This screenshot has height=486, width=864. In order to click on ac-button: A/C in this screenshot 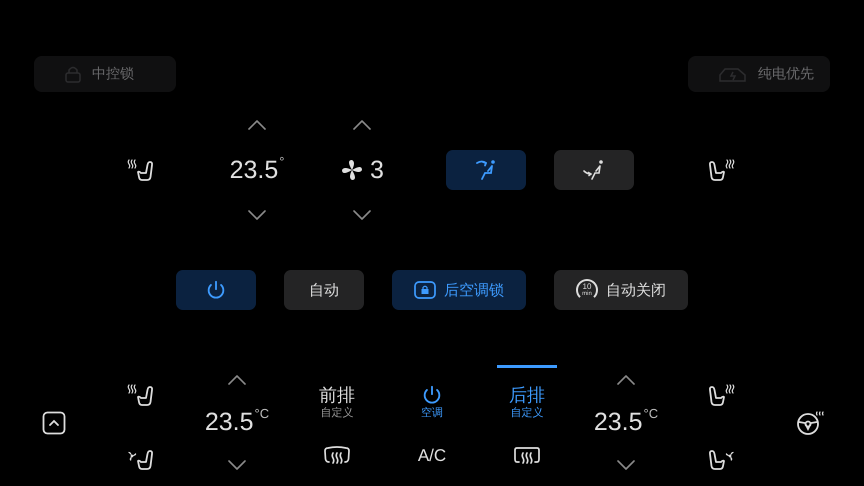, I will do `click(432, 456)`.